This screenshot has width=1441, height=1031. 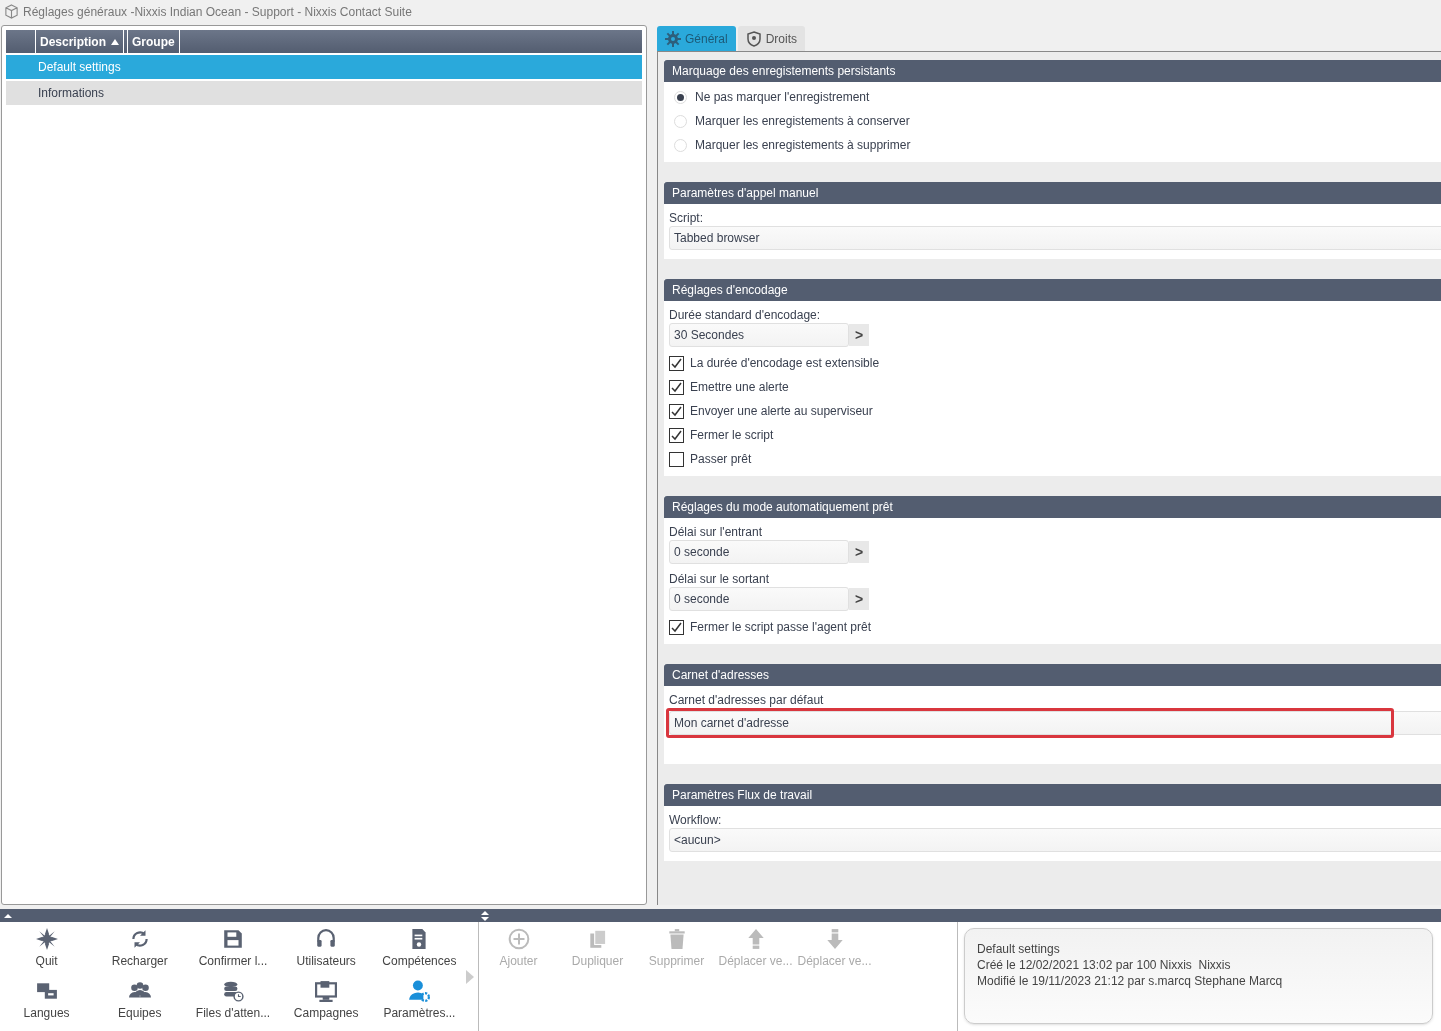 I want to click on gear-icon, so click(x=673, y=38).